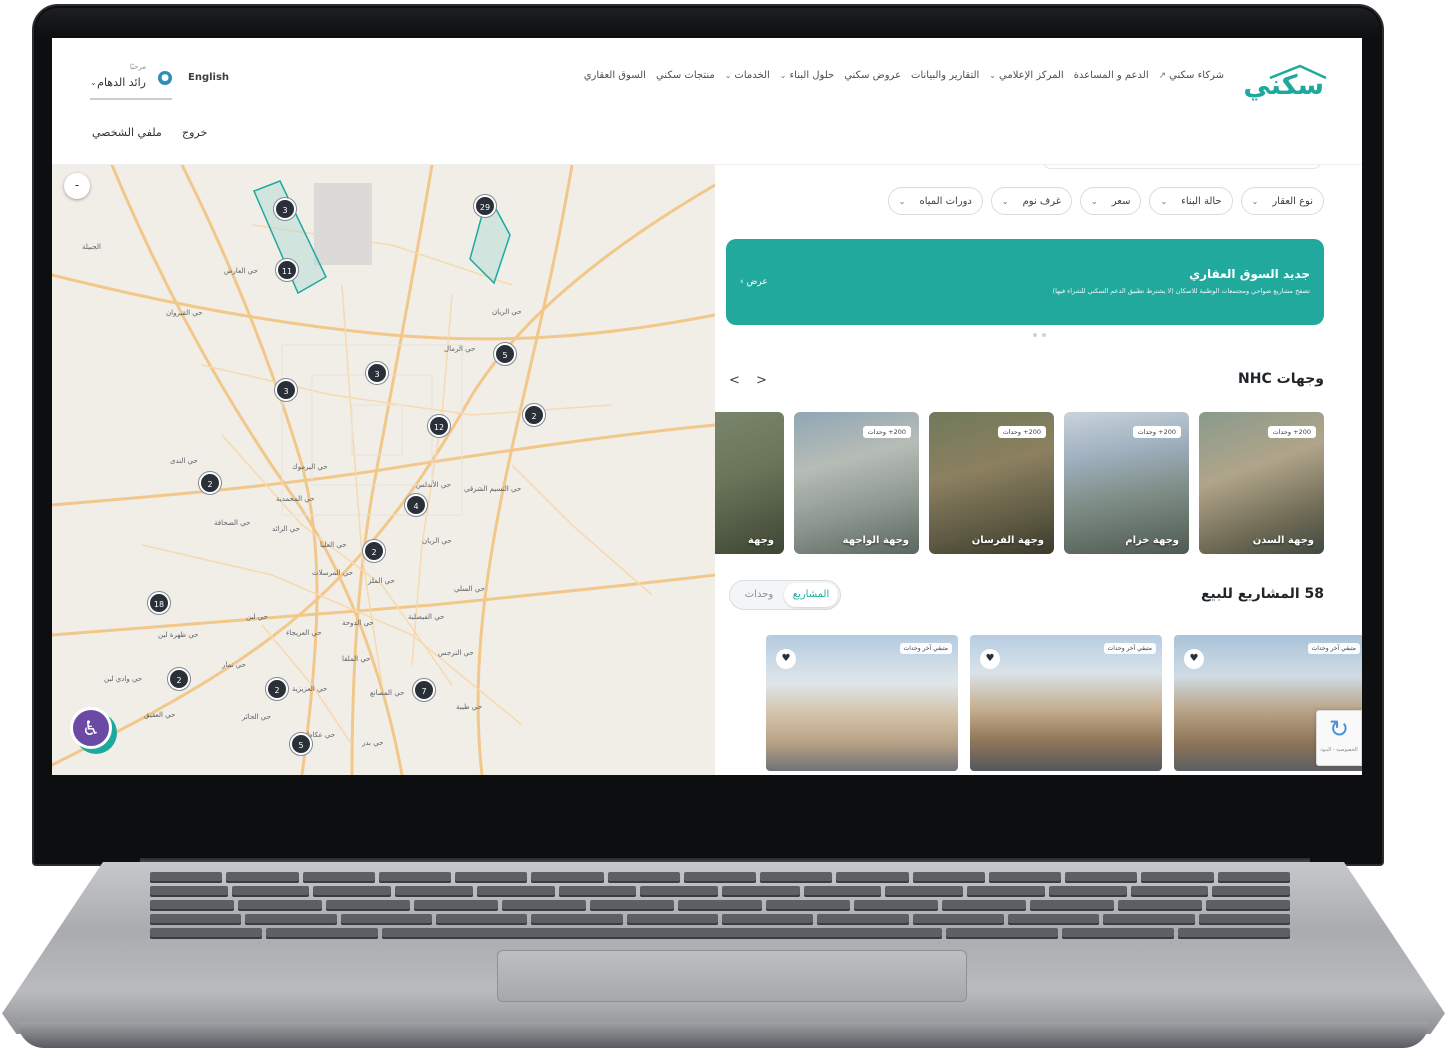  What do you see at coordinates (493, 489) in the screenshot?
I see `map-label: حي النسيم الشرقي` at bounding box center [493, 489].